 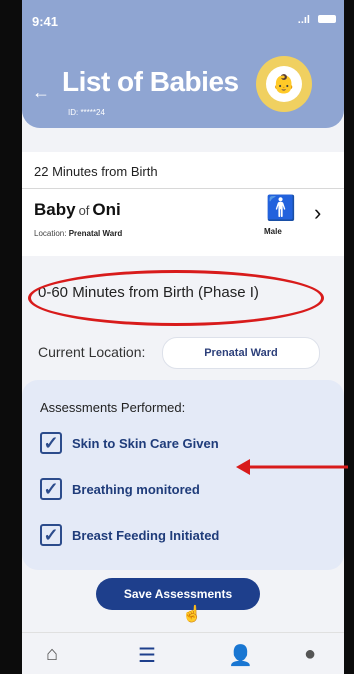 I want to click on location-value: Prenatal Ward, so click(x=95, y=233).